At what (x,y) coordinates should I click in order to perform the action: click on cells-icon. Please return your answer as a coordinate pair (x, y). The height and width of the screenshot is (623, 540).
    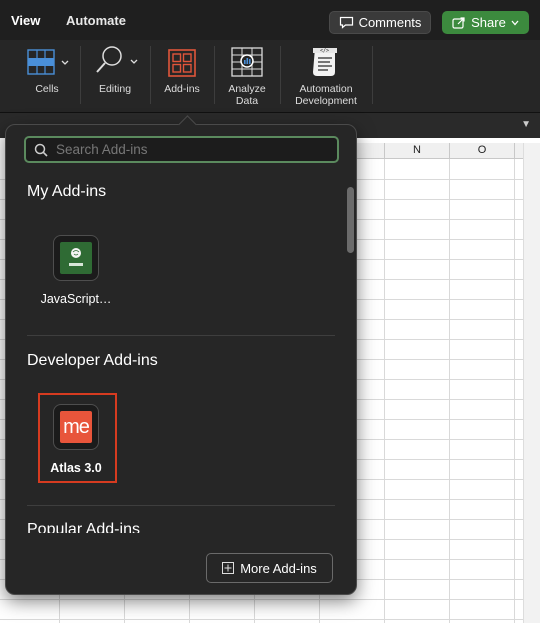
    Looking at the image, I should click on (48, 62).